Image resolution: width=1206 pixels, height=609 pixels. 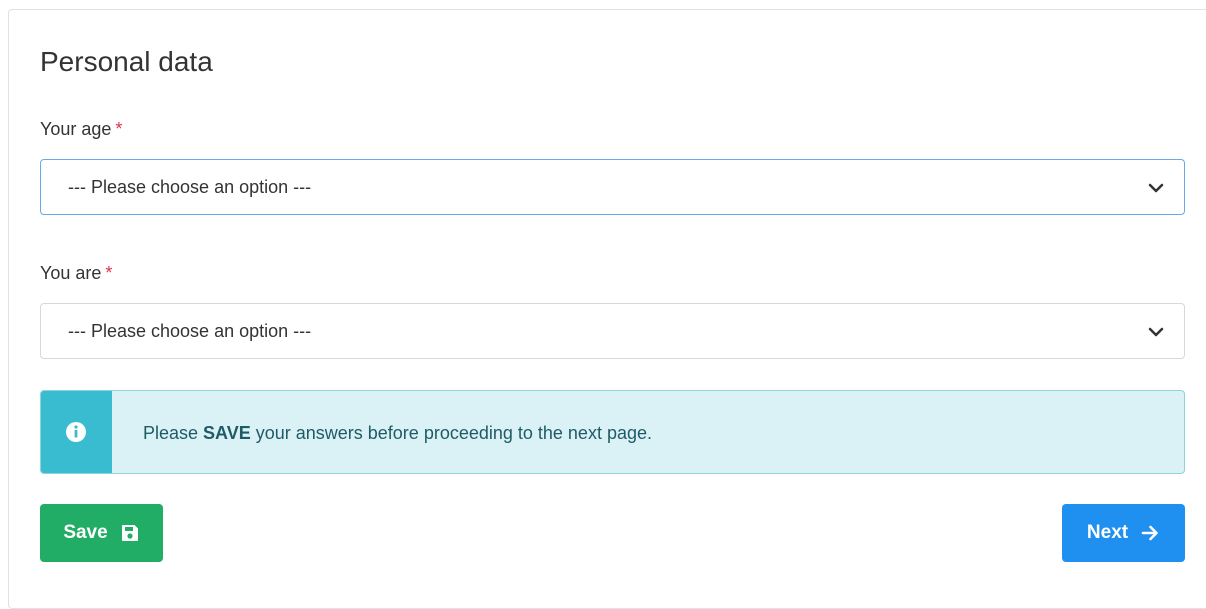 I want to click on save-button: Save, so click(x=101, y=533).